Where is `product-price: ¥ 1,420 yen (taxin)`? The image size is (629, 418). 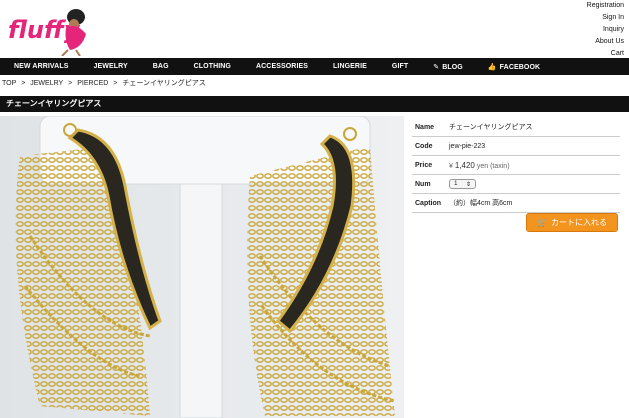
product-price: ¥ 1,420 yen (taxin) is located at coordinates (478, 165).